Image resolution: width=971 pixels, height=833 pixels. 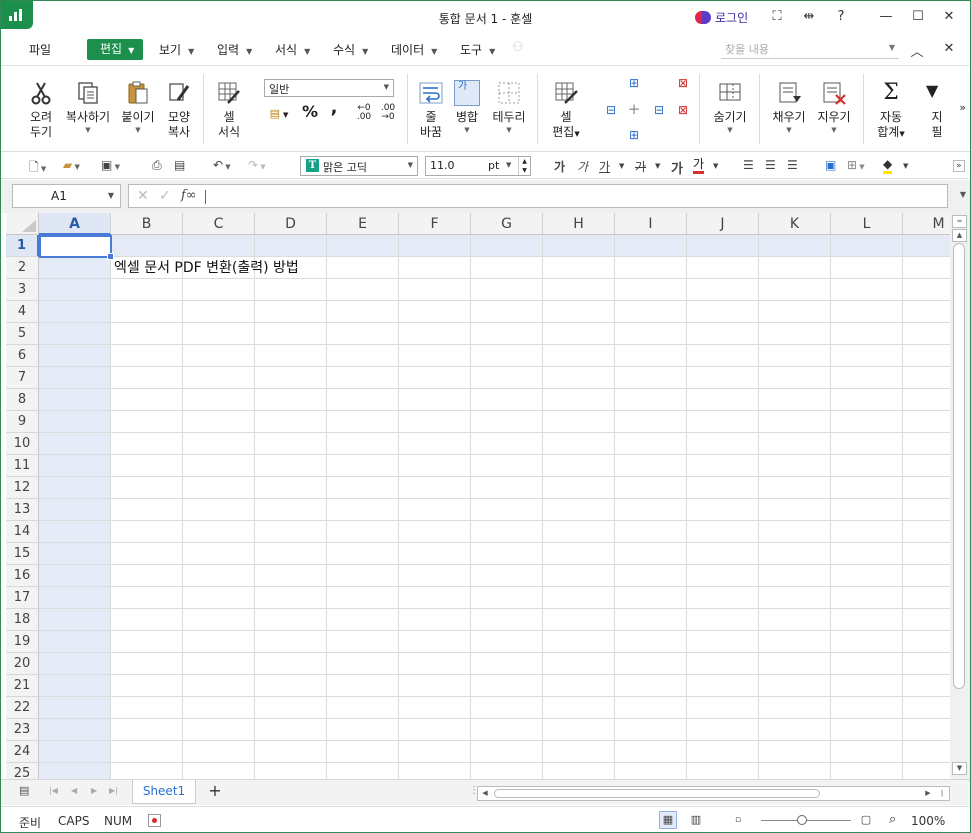 What do you see at coordinates (22, 268) in the screenshot?
I see `row-header-2: 2` at bounding box center [22, 268].